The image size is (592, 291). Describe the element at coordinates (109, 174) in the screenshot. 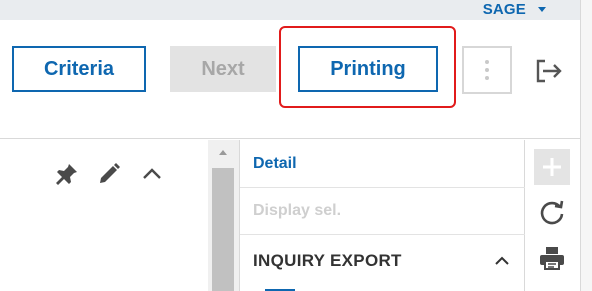

I see `pencil-icon` at that location.